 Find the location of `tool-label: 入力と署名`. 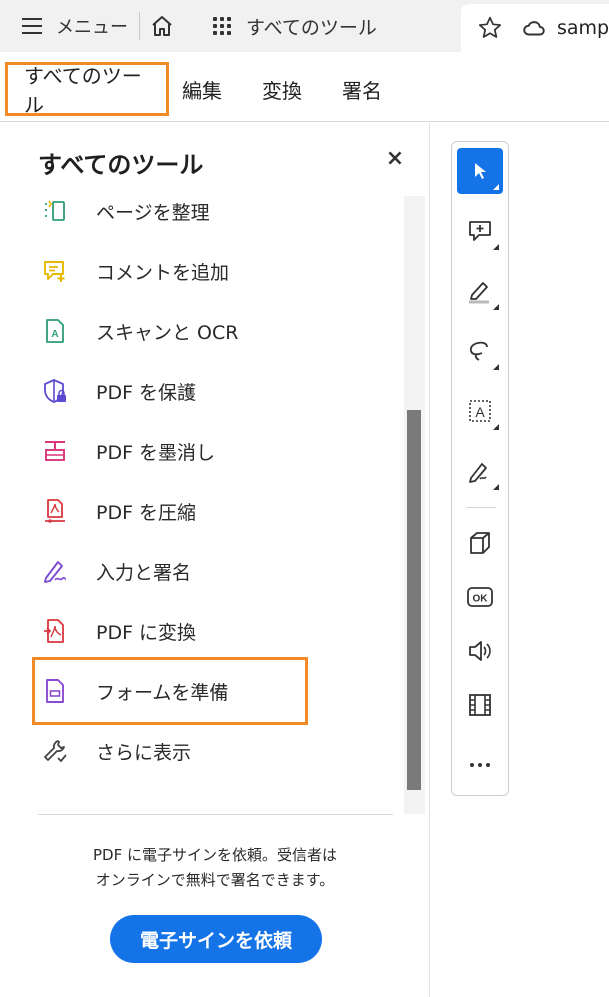

tool-label: 入力と署名 is located at coordinates (144, 572).